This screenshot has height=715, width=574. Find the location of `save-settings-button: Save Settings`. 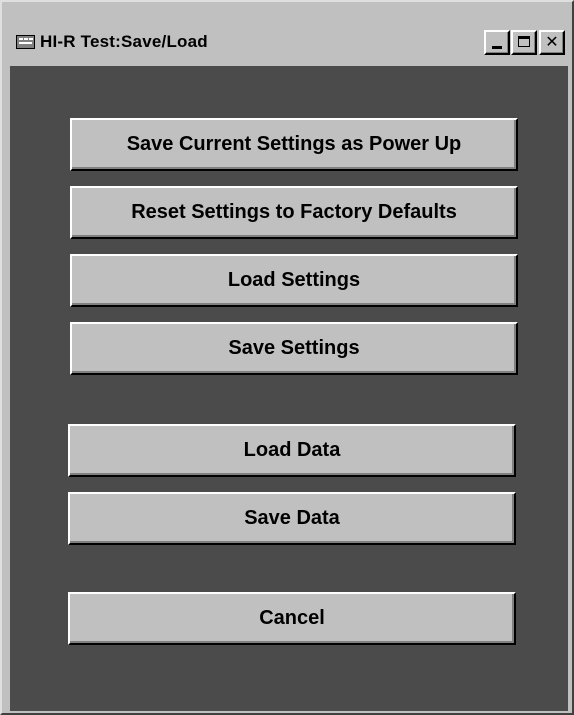

save-settings-button: Save Settings is located at coordinates (294, 348).